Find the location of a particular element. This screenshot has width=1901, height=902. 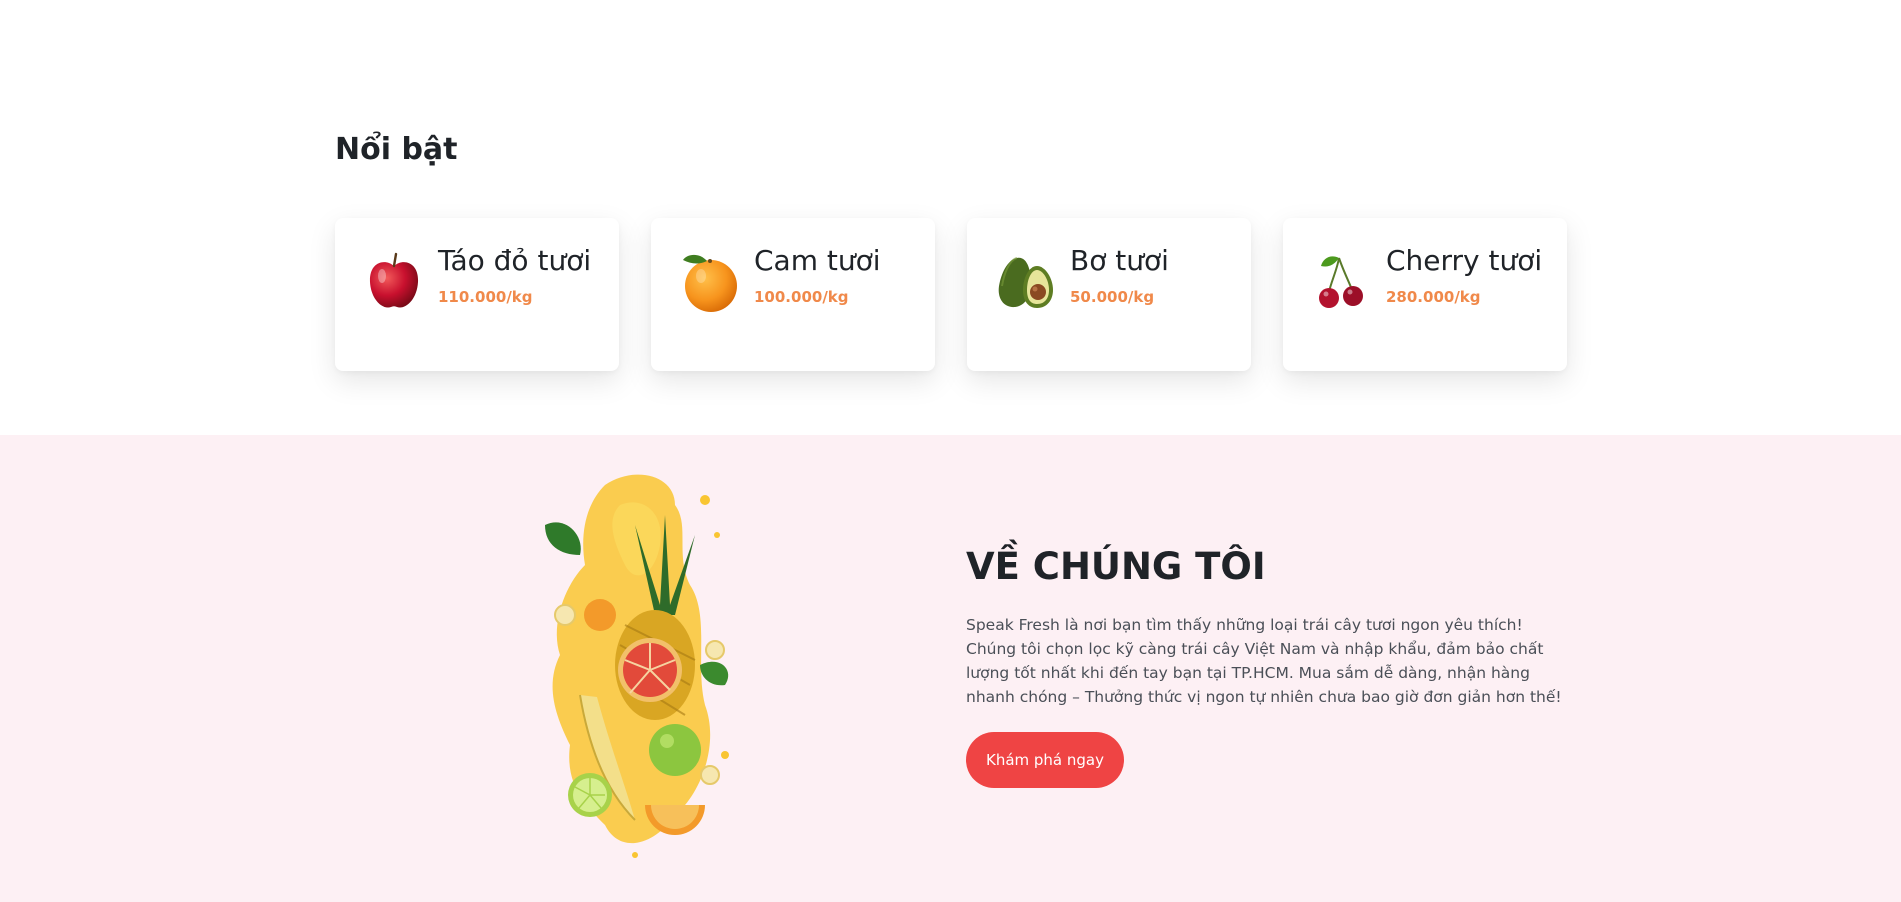

cherry-icon is located at coordinates (1341, 282).